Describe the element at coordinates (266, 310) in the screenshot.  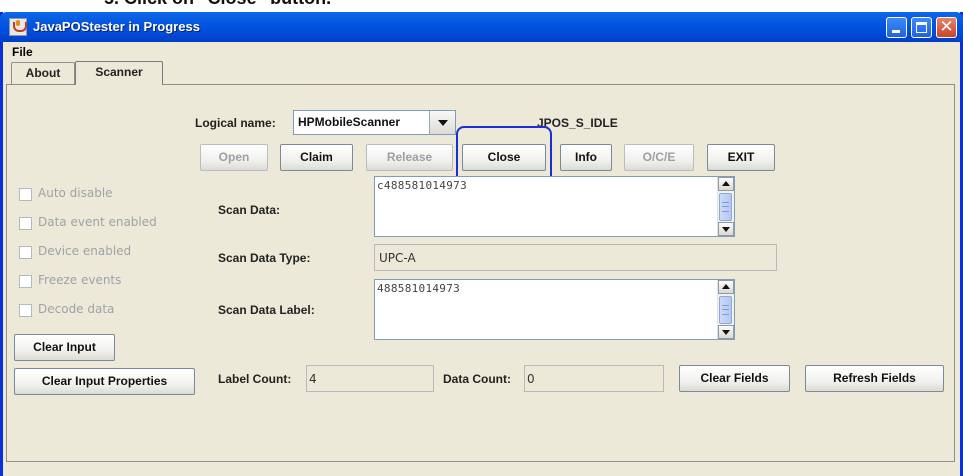
I see `scan-data-label-label: Scan Data Label:` at that location.